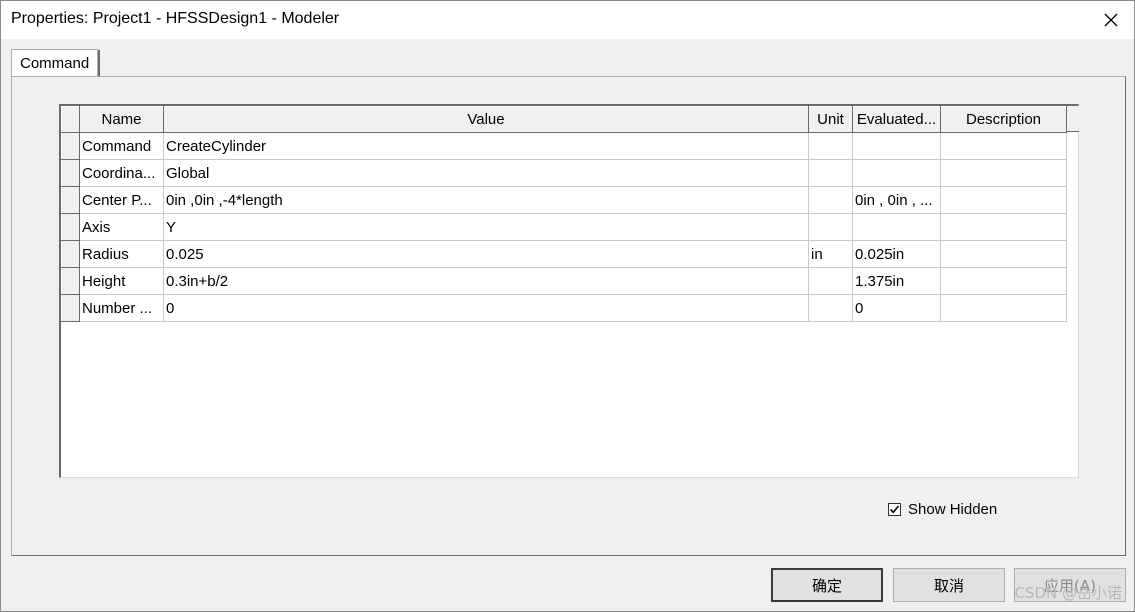 The image size is (1135, 612). I want to click on column-header-name: Name, so click(121, 119).